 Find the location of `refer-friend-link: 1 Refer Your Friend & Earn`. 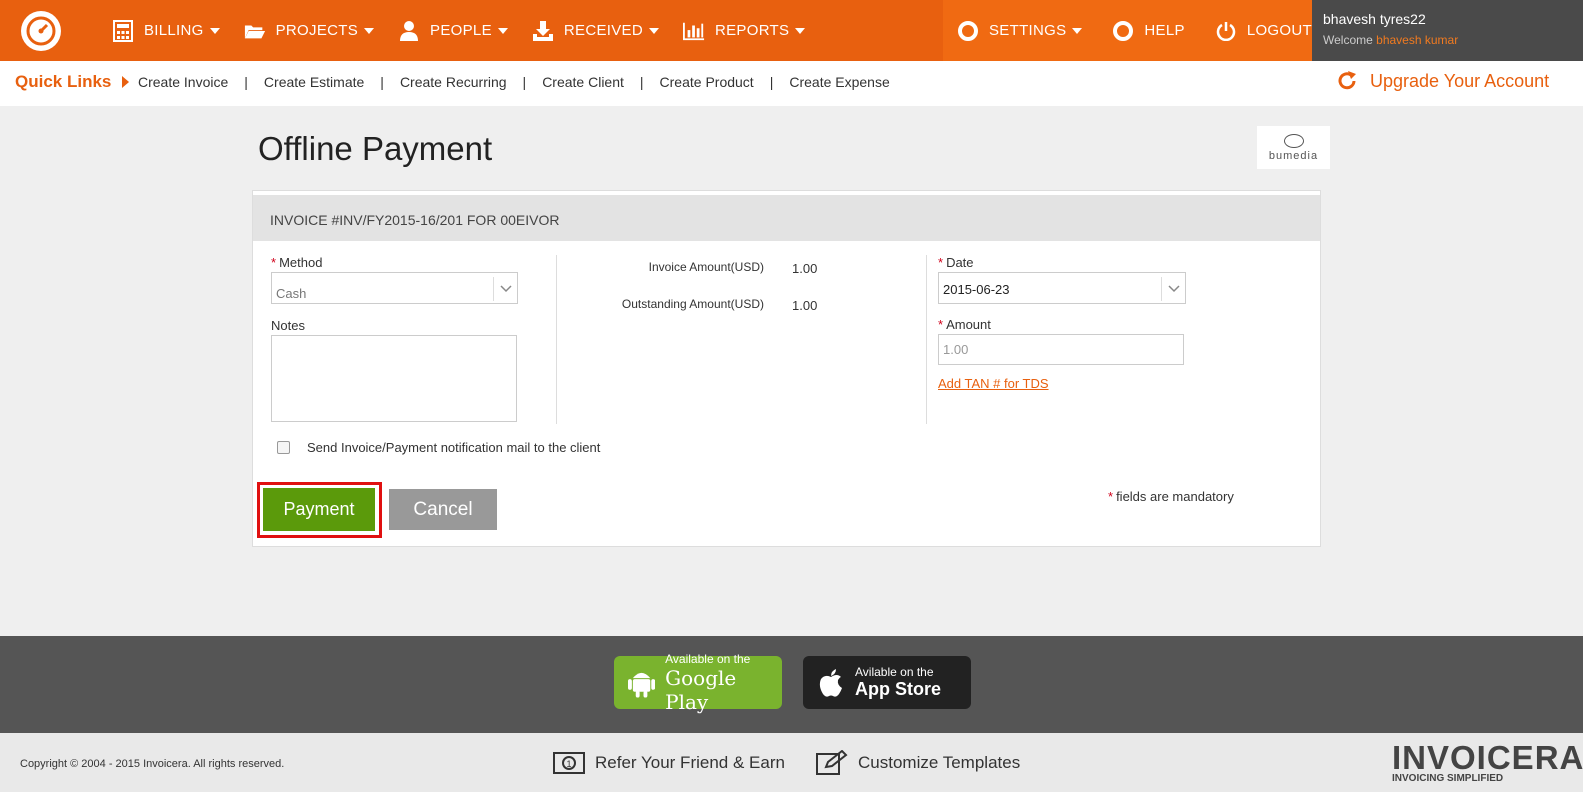

refer-friend-link: 1 Refer Your Friend & Earn is located at coordinates (669, 763).